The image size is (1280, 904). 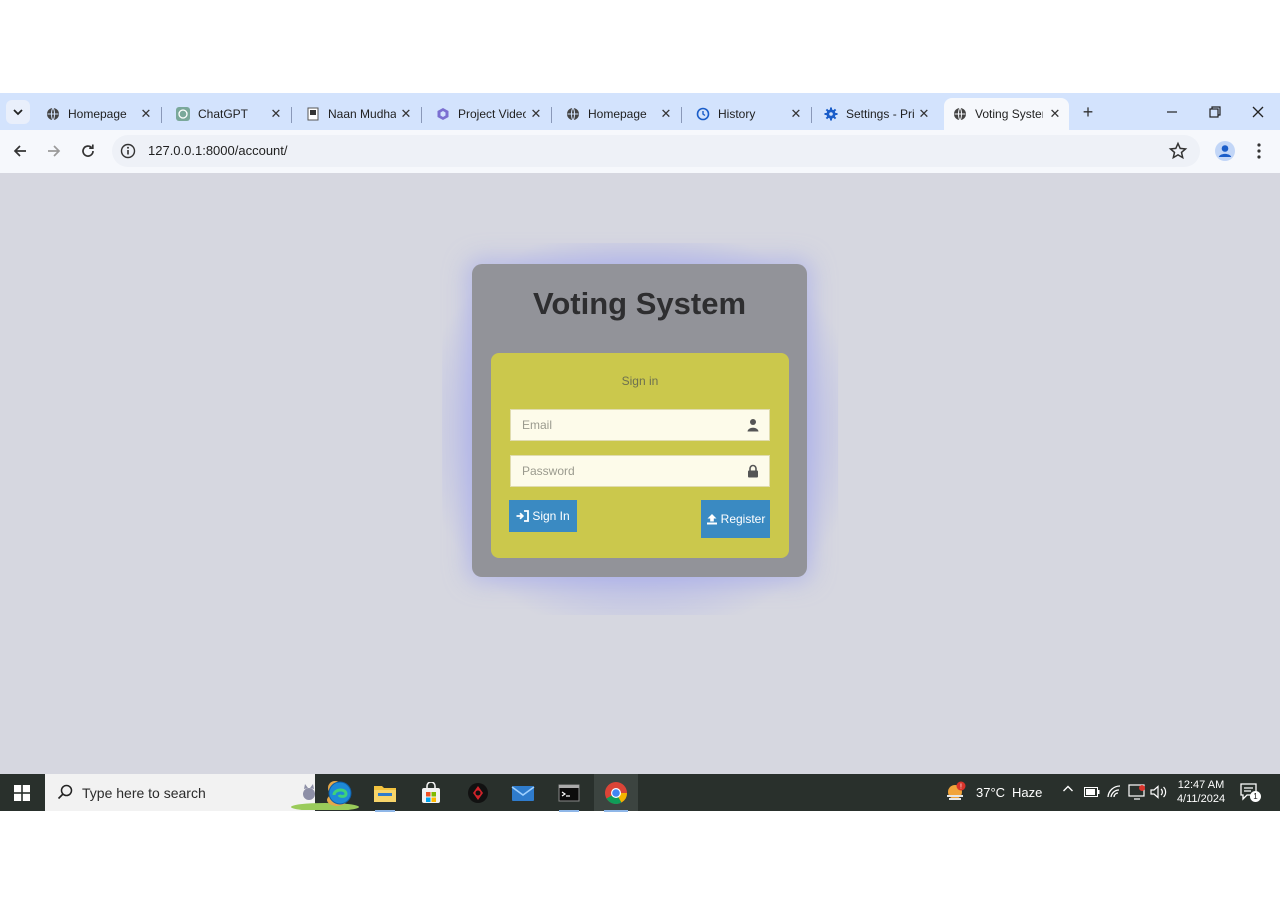 I want to click on address-bar: 127.0.0.1:8000/account/, so click(x=656, y=151).